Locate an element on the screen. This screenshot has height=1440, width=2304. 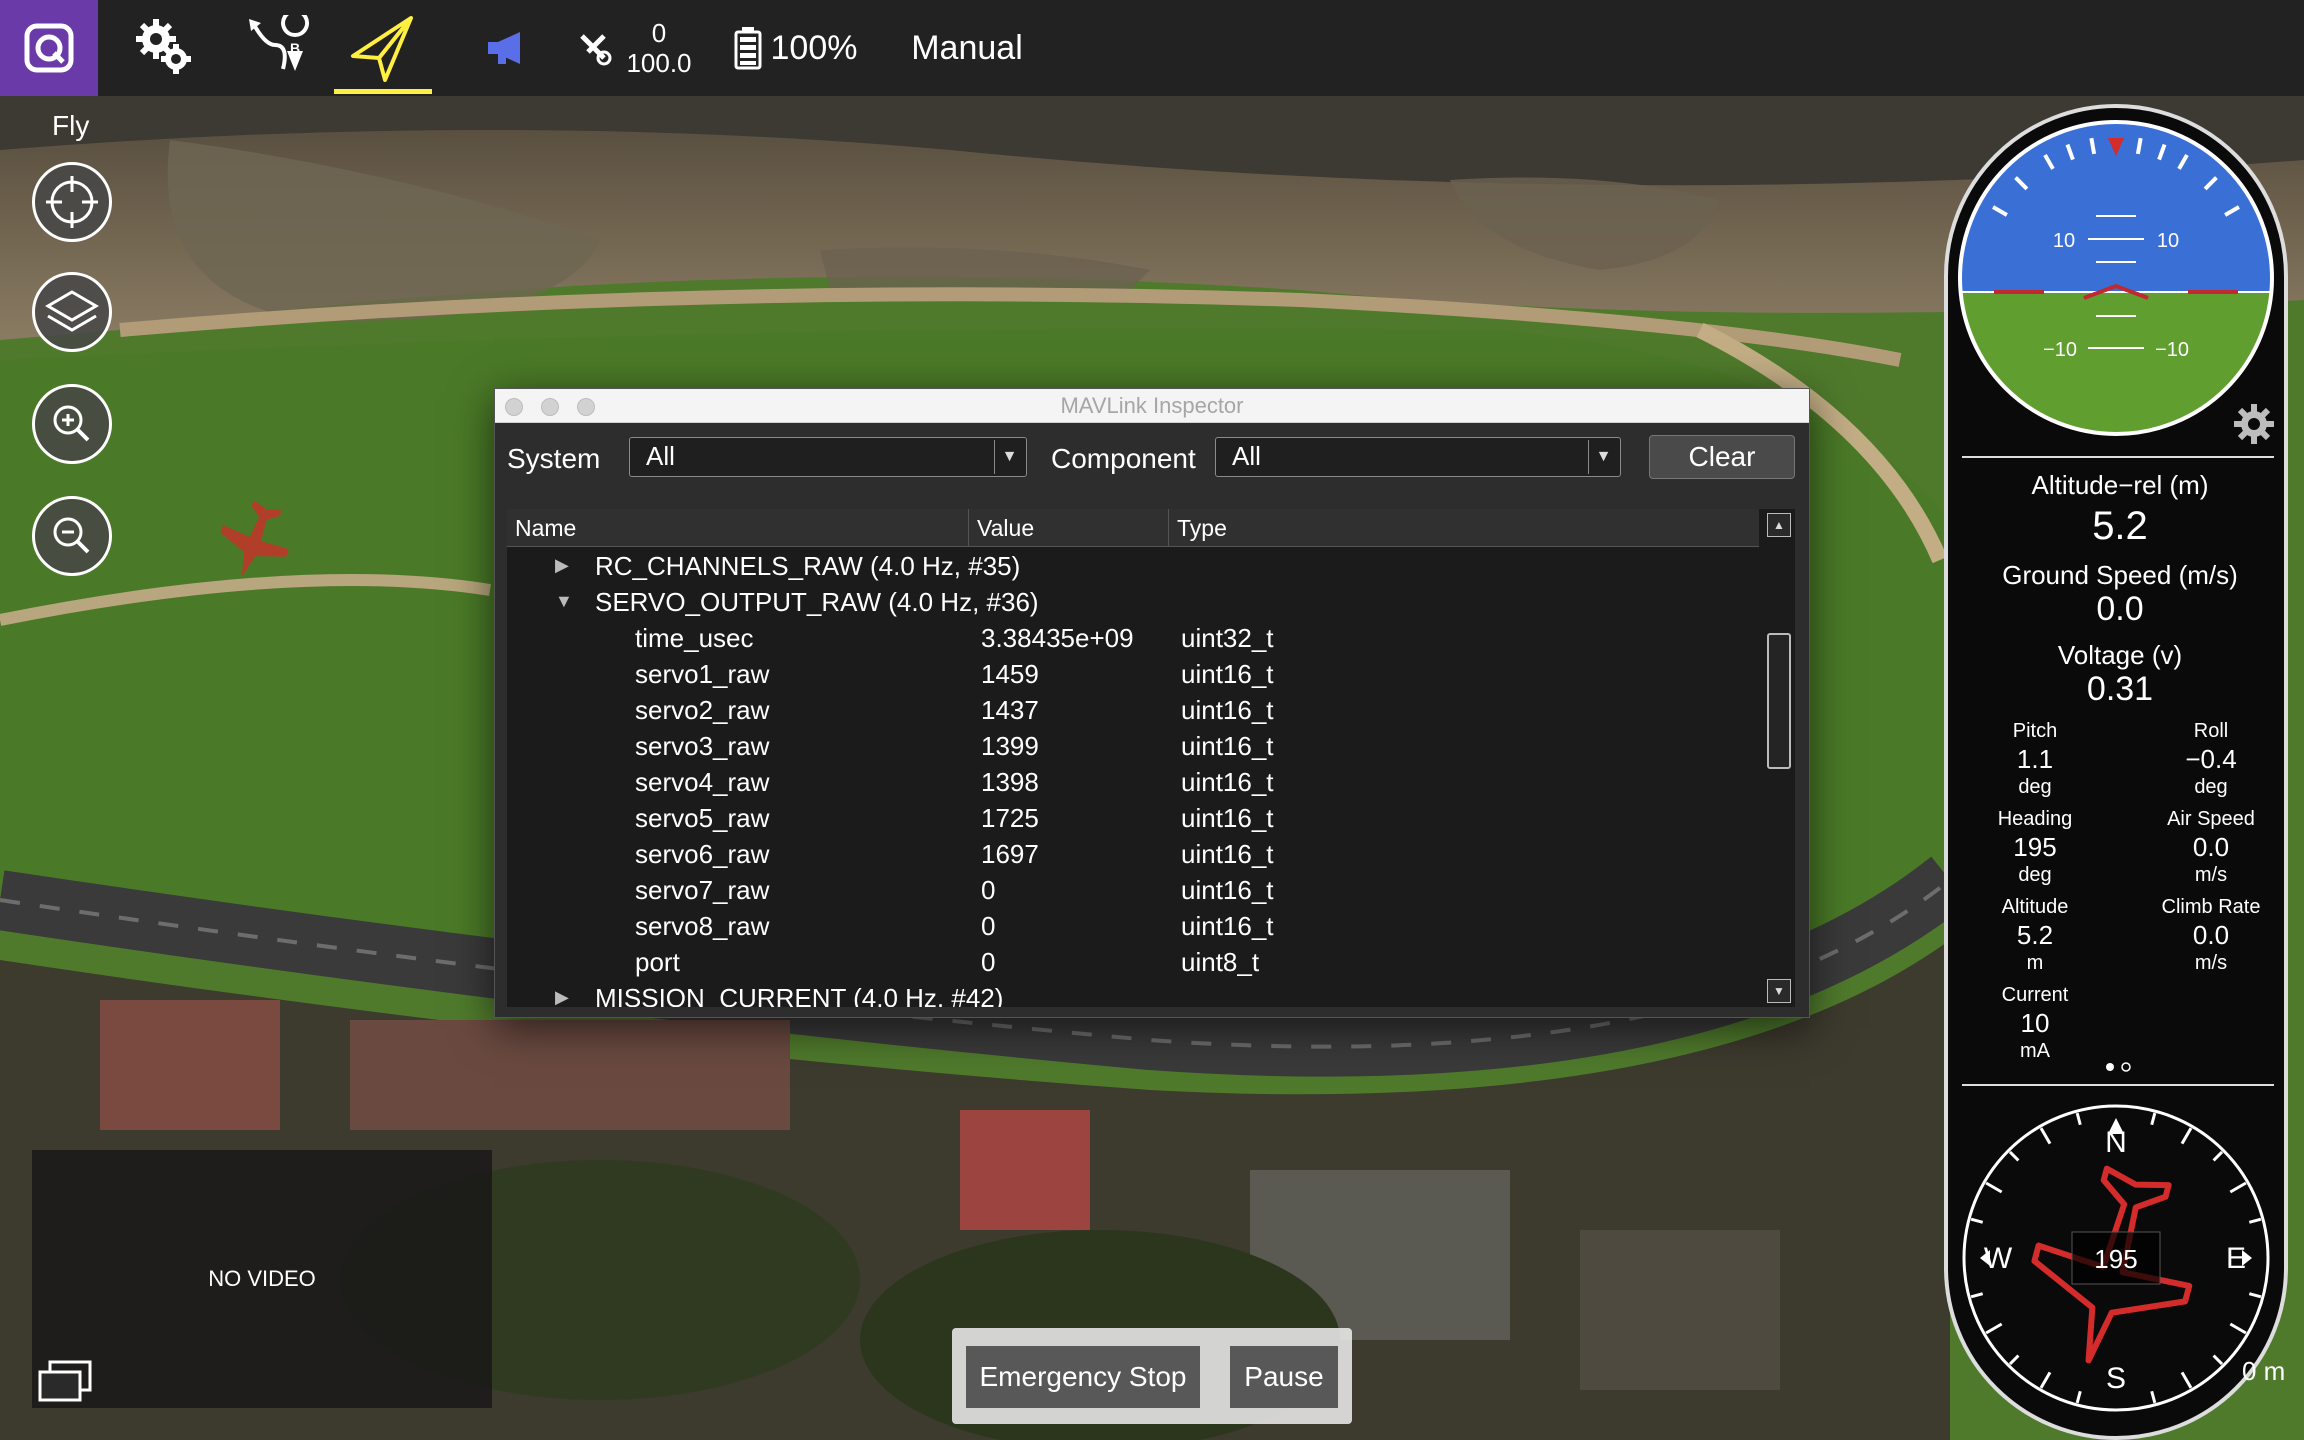
scroll-thumb is located at coordinates (1779, 701).